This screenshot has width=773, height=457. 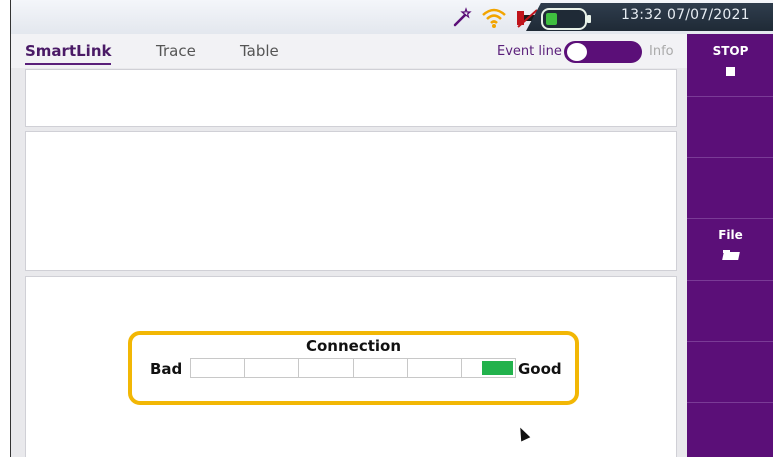 I want to click on battery-icon, so click(x=566, y=19).